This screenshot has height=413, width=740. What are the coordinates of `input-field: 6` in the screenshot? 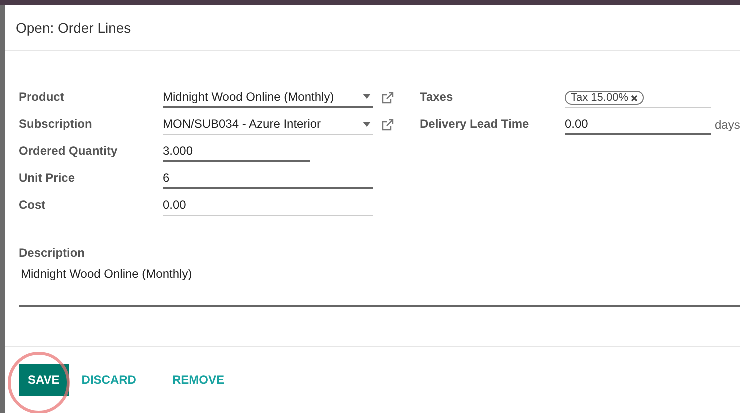 It's located at (268, 178).